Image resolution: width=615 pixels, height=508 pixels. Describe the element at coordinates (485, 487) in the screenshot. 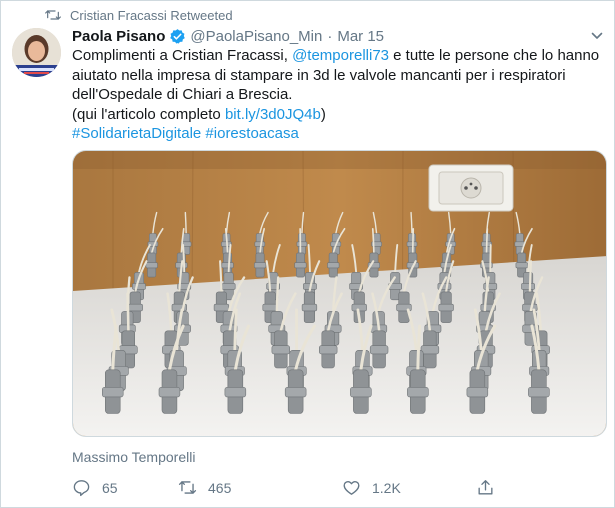

I see `share-icon` at that location.